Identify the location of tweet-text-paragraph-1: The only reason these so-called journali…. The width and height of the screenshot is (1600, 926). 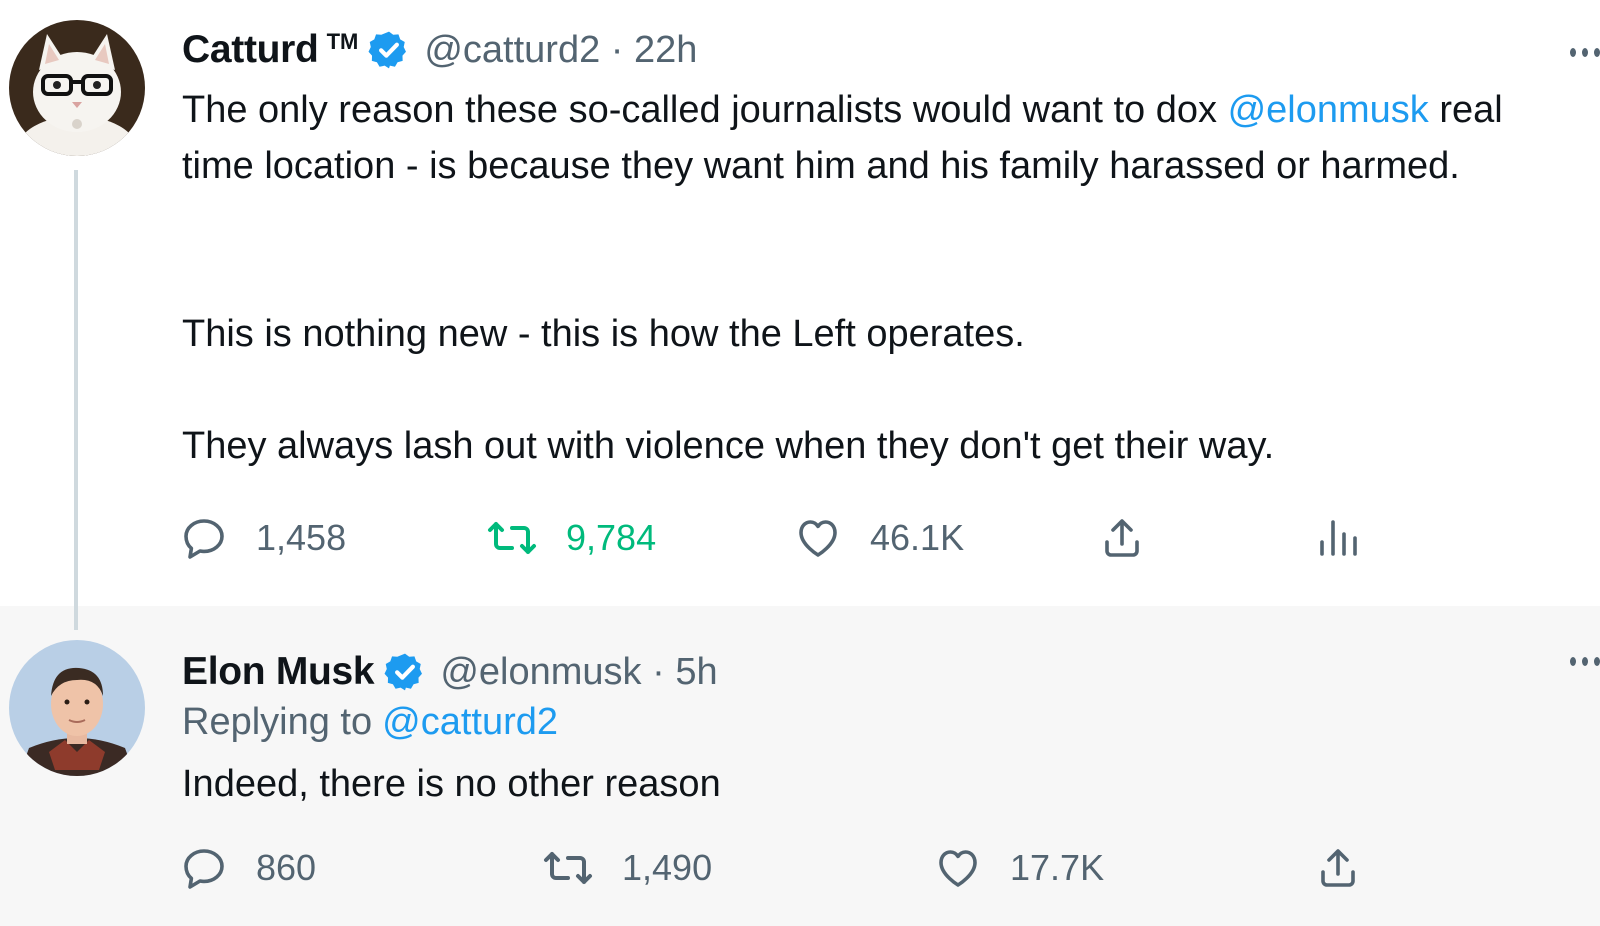
(842, 138).